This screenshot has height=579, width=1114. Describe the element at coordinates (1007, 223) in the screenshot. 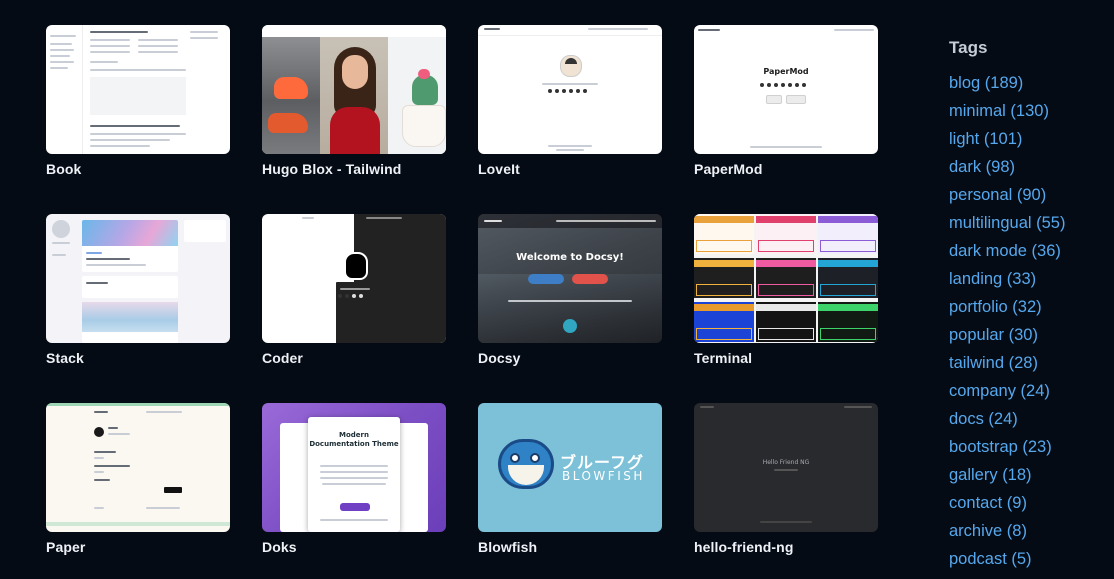

I see `tag-link-multilingual: multilingual (55)` at that location.